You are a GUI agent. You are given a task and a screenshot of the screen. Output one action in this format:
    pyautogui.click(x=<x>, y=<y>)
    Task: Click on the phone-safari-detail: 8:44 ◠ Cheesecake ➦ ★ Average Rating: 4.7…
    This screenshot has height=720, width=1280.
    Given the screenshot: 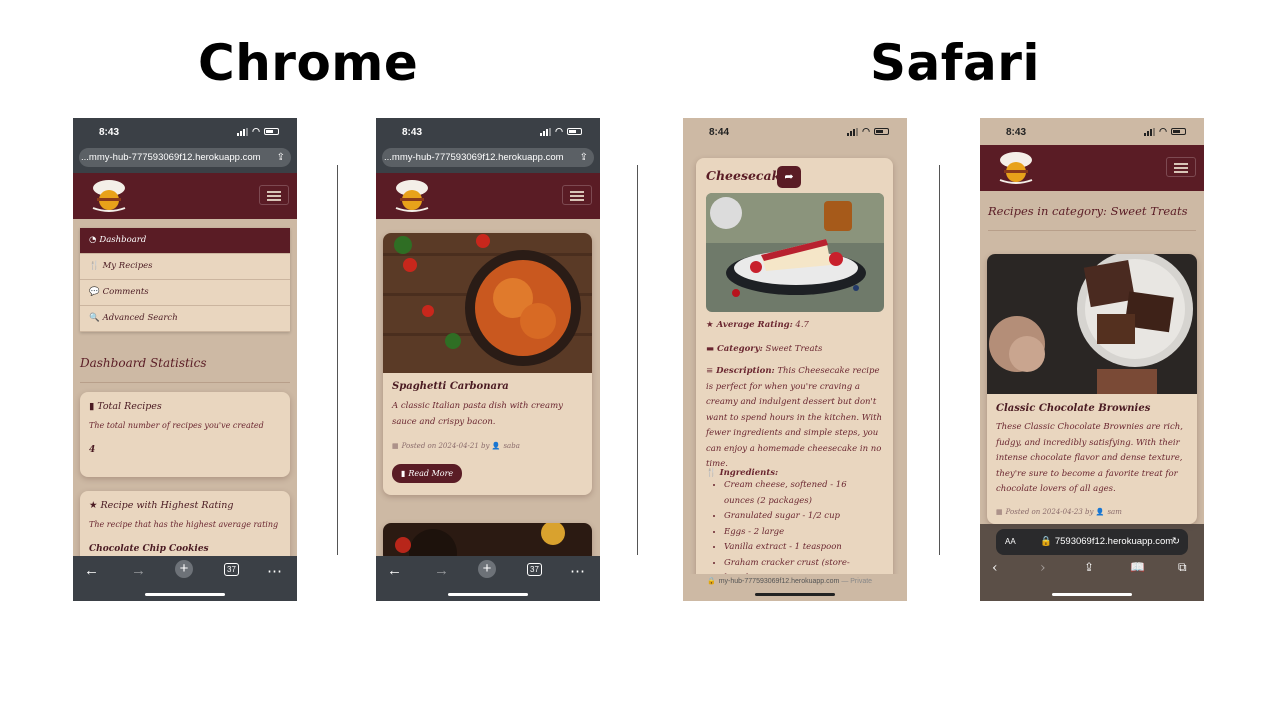 What is the action you would take?
    pyautogui.click(x=795, y=359)
    